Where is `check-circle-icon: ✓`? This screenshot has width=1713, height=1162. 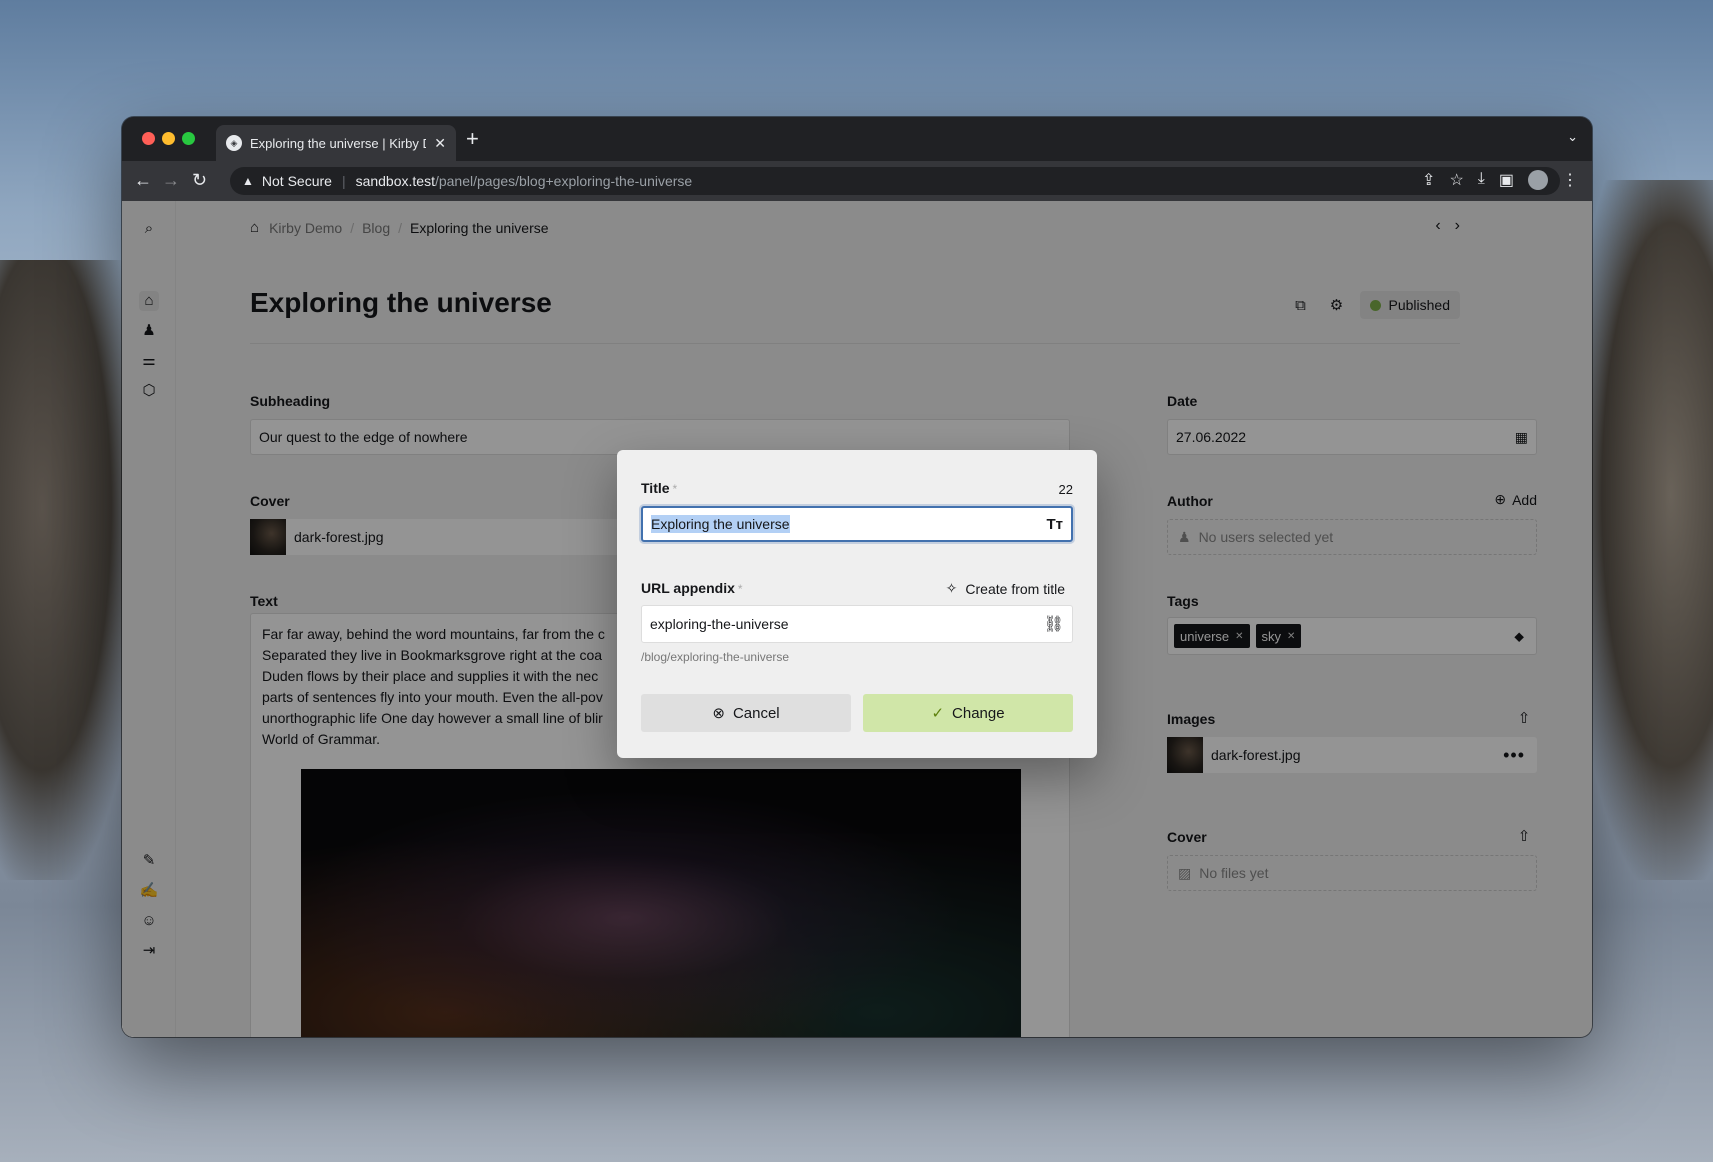
check-circle-icon: ✓ is located at coordinates (938, 713).